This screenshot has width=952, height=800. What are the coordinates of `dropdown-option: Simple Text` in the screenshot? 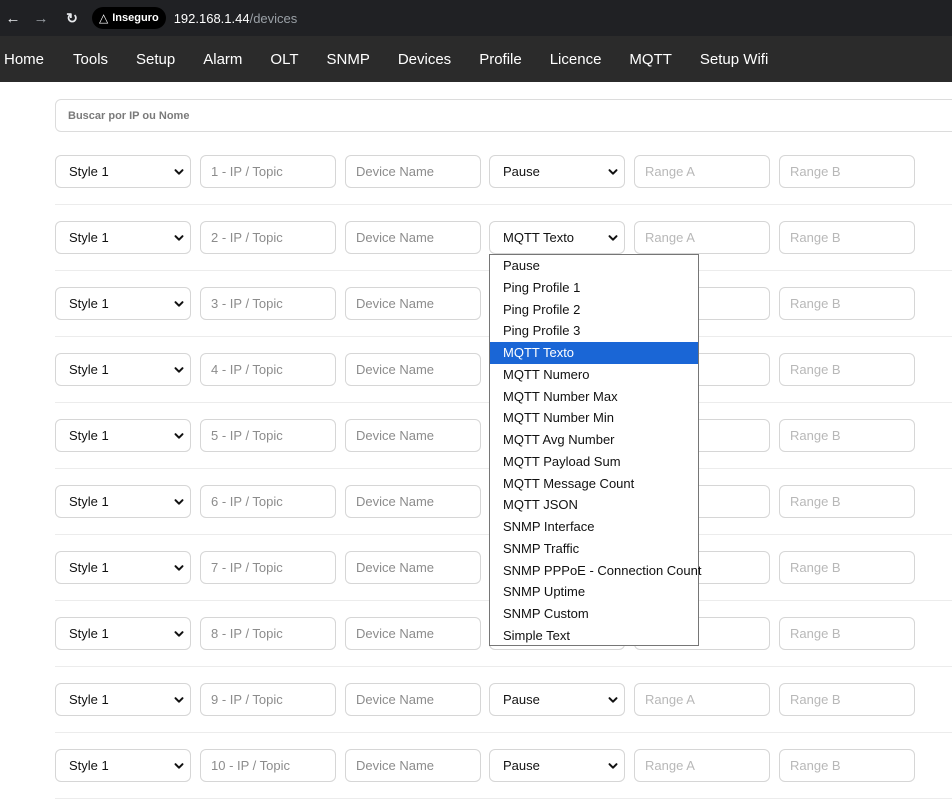 It's located at (594, 636).